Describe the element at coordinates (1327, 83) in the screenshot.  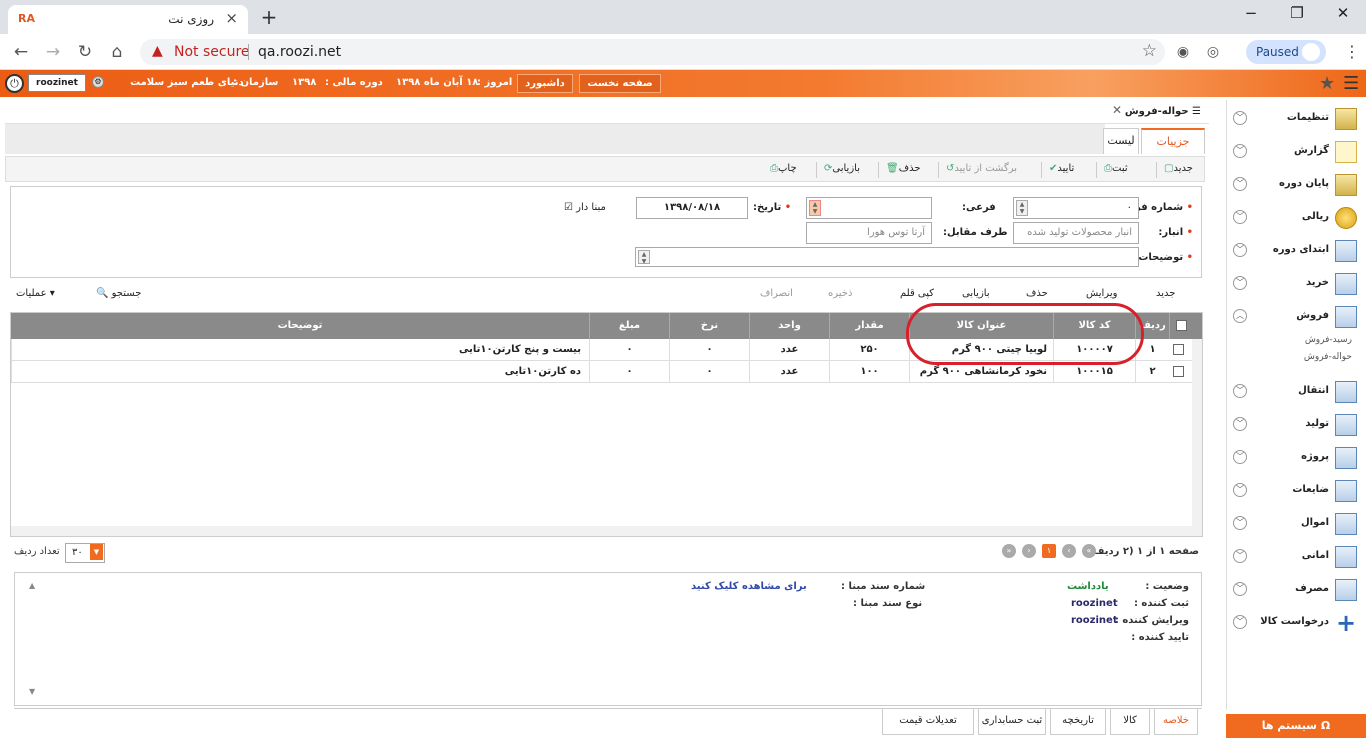
I see `favorites-star-icon: ★` at that location.